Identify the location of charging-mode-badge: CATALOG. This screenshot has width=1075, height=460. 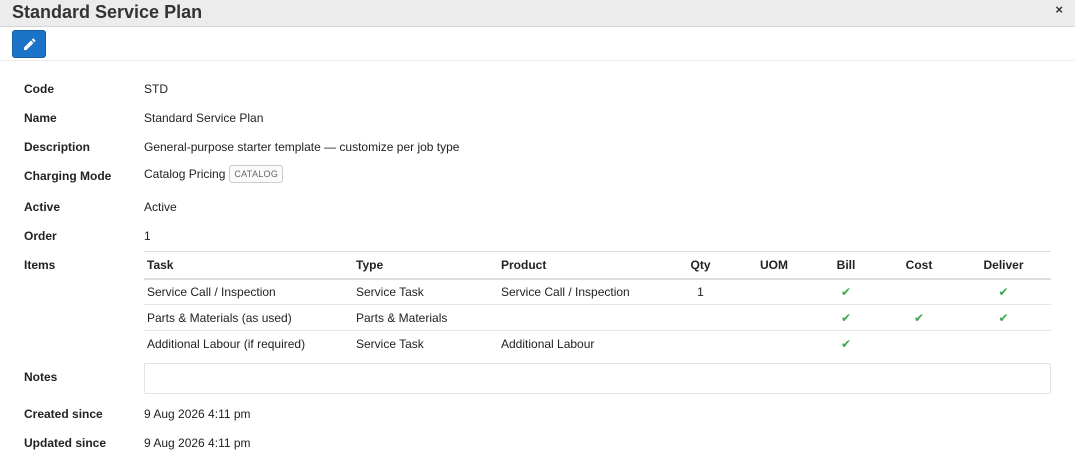
(256, 174).